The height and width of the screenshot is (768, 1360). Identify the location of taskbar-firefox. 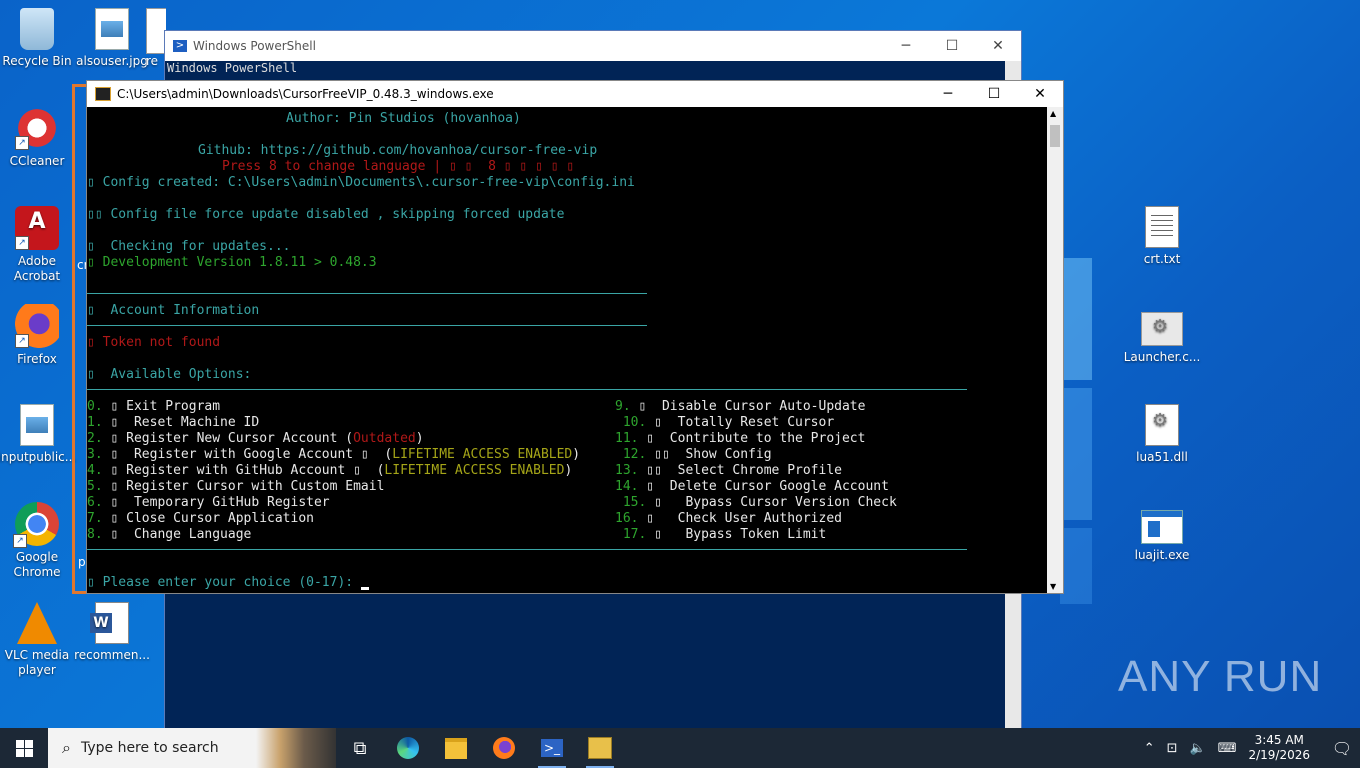
(504, 748).